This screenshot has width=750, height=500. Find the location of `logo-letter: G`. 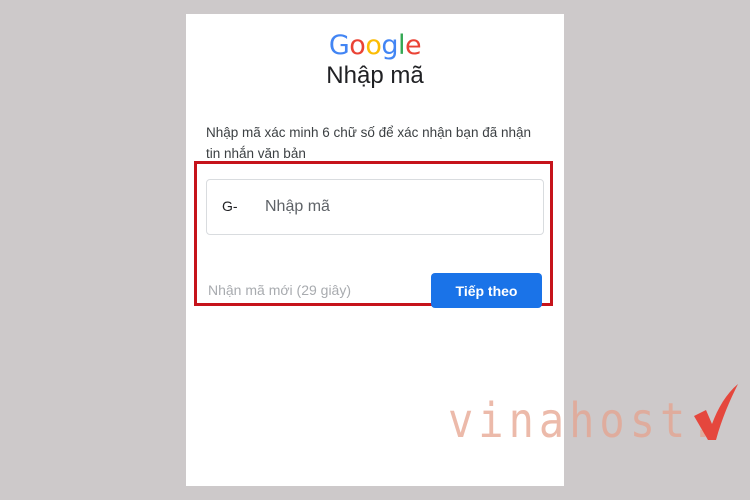

logo-letter: G is located at coordinates (339, 45).